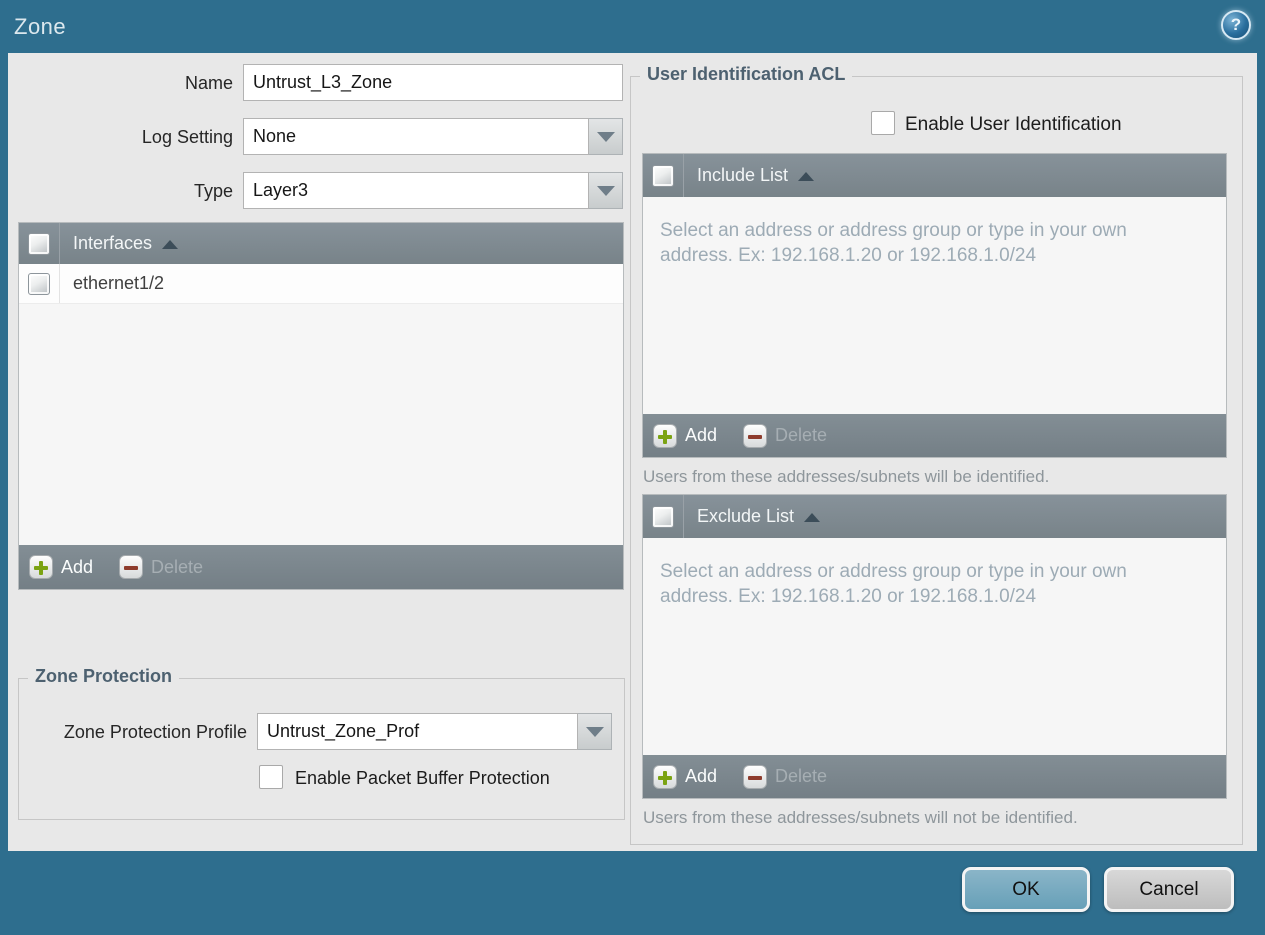  I want to click on interfaces-header-checkbox-cell, so click(39, 243).